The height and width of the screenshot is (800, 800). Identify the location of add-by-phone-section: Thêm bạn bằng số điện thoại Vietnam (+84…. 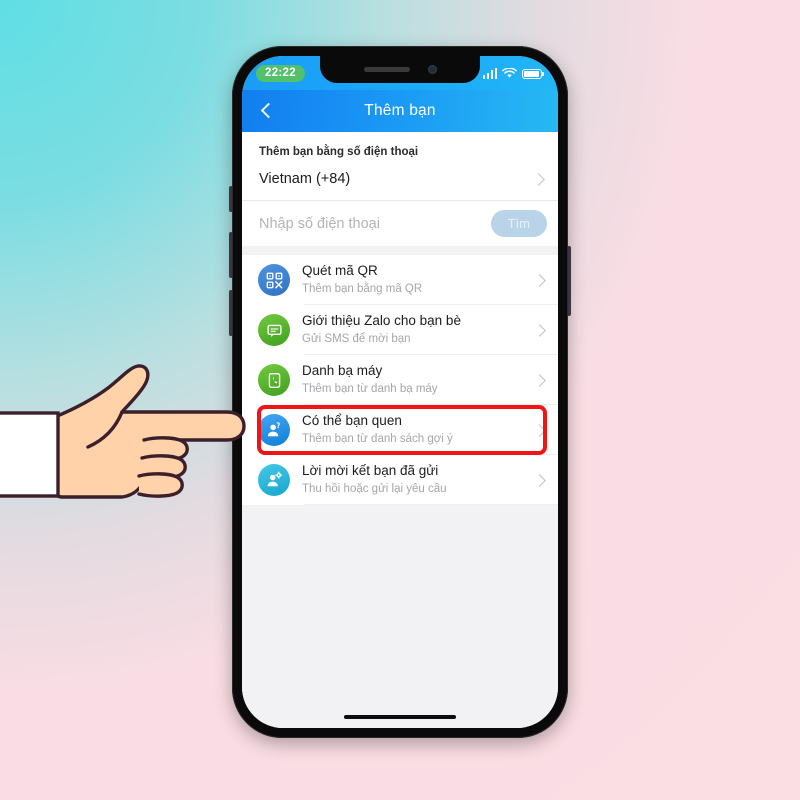
(400, 189).